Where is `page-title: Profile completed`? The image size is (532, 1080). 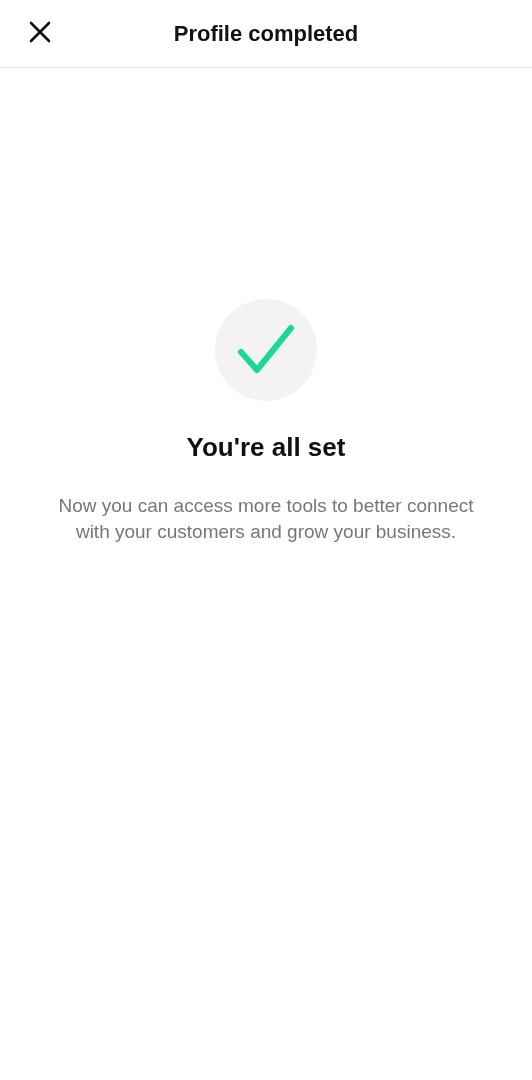 page-title: Profile completed is located at coordinates (266, 33).